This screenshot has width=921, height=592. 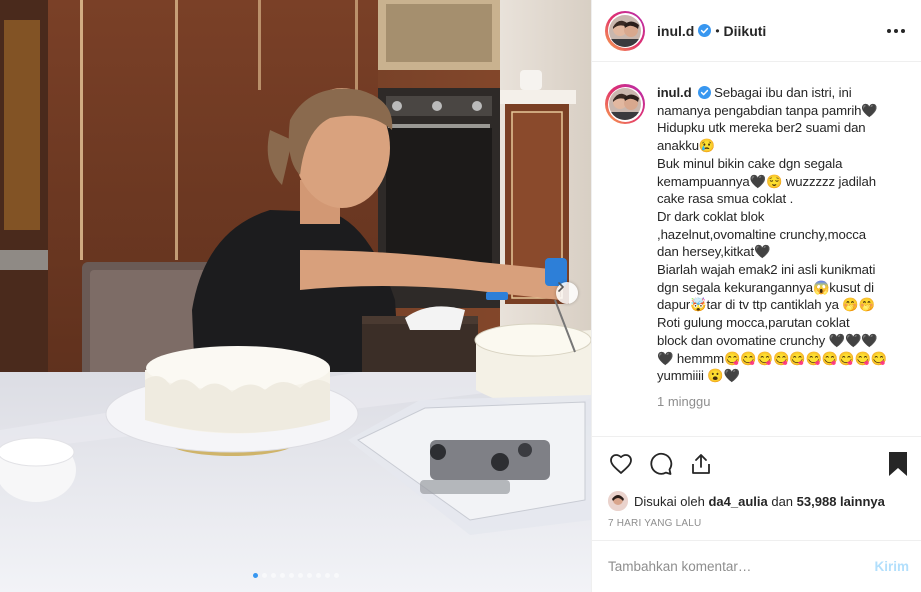 What do you see at coordinates (896, 31) in the screenshot?
I see `more-options-icon` at bounding box center [896, 31].